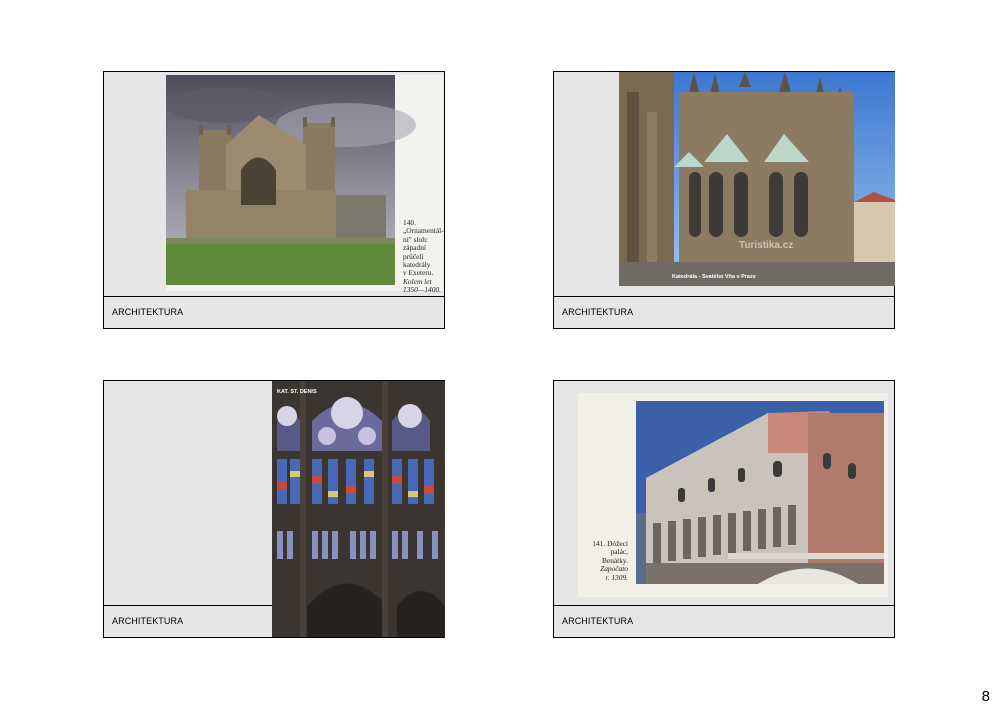 The height and width of the screenshot is (711, 1000). Describe the element at coordinates (297, 392) in the screenshot. I see `photo-caption-overlay: KAT. ST. DENIS` at that location.